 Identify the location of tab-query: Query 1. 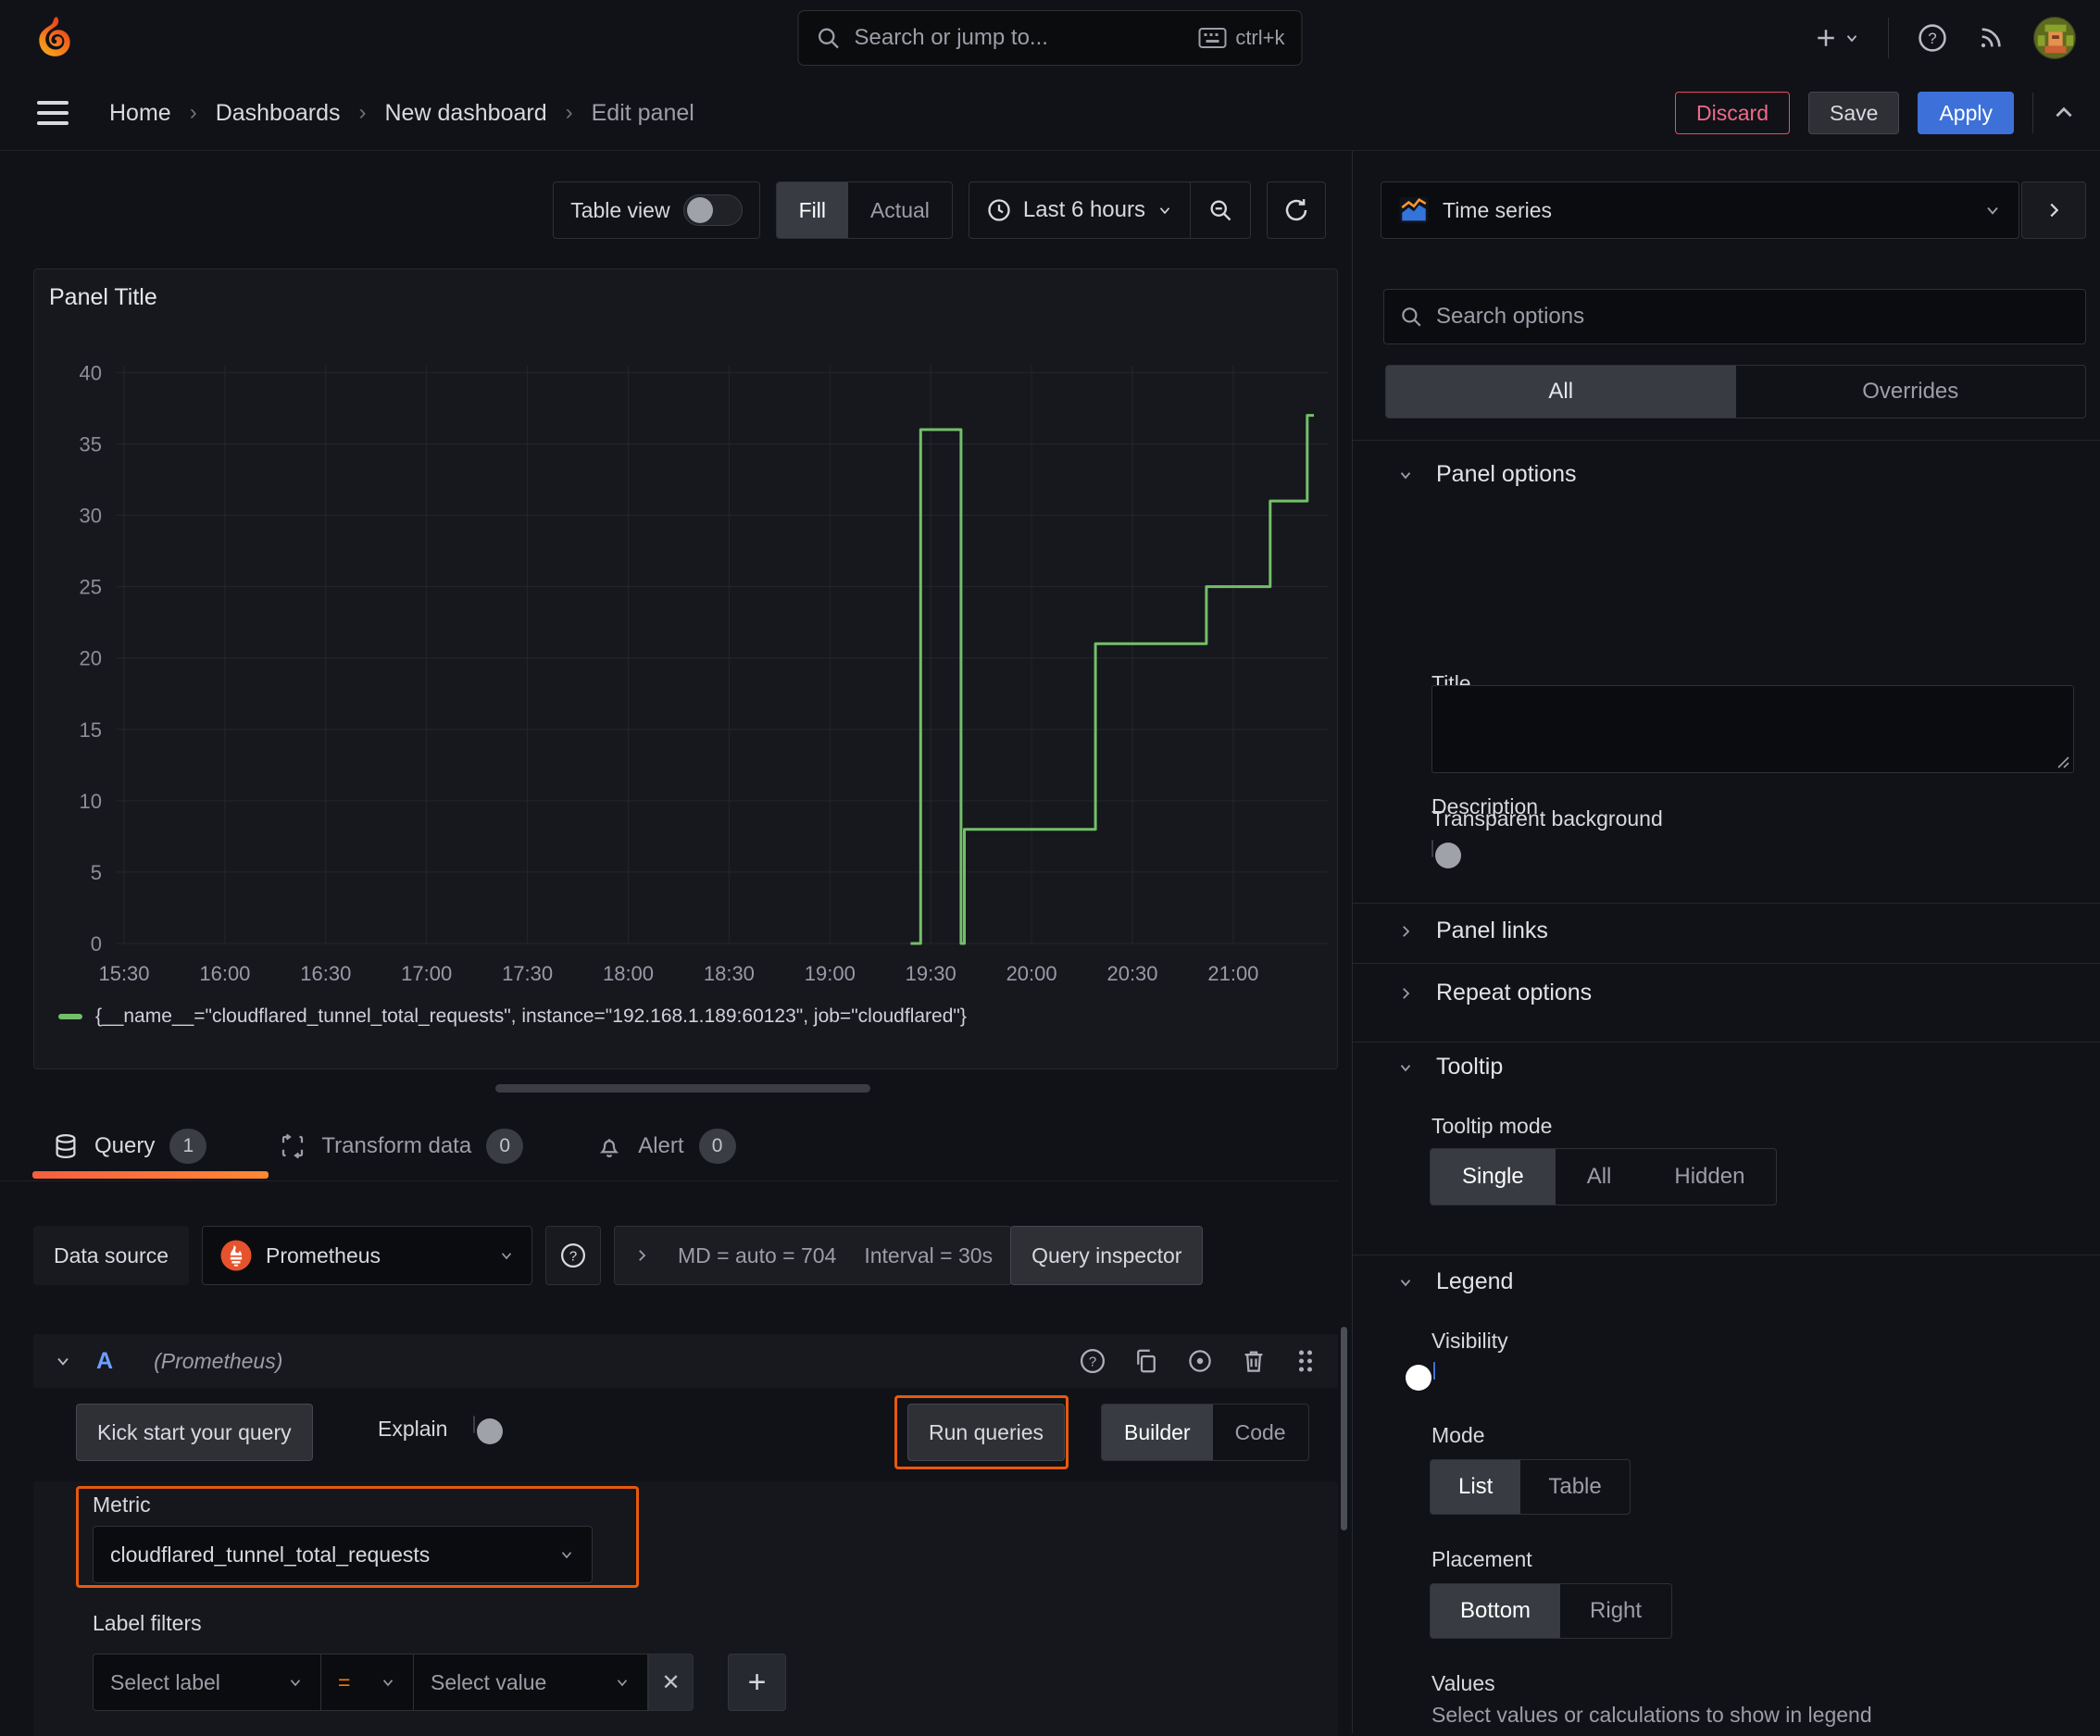
(129, 1145).